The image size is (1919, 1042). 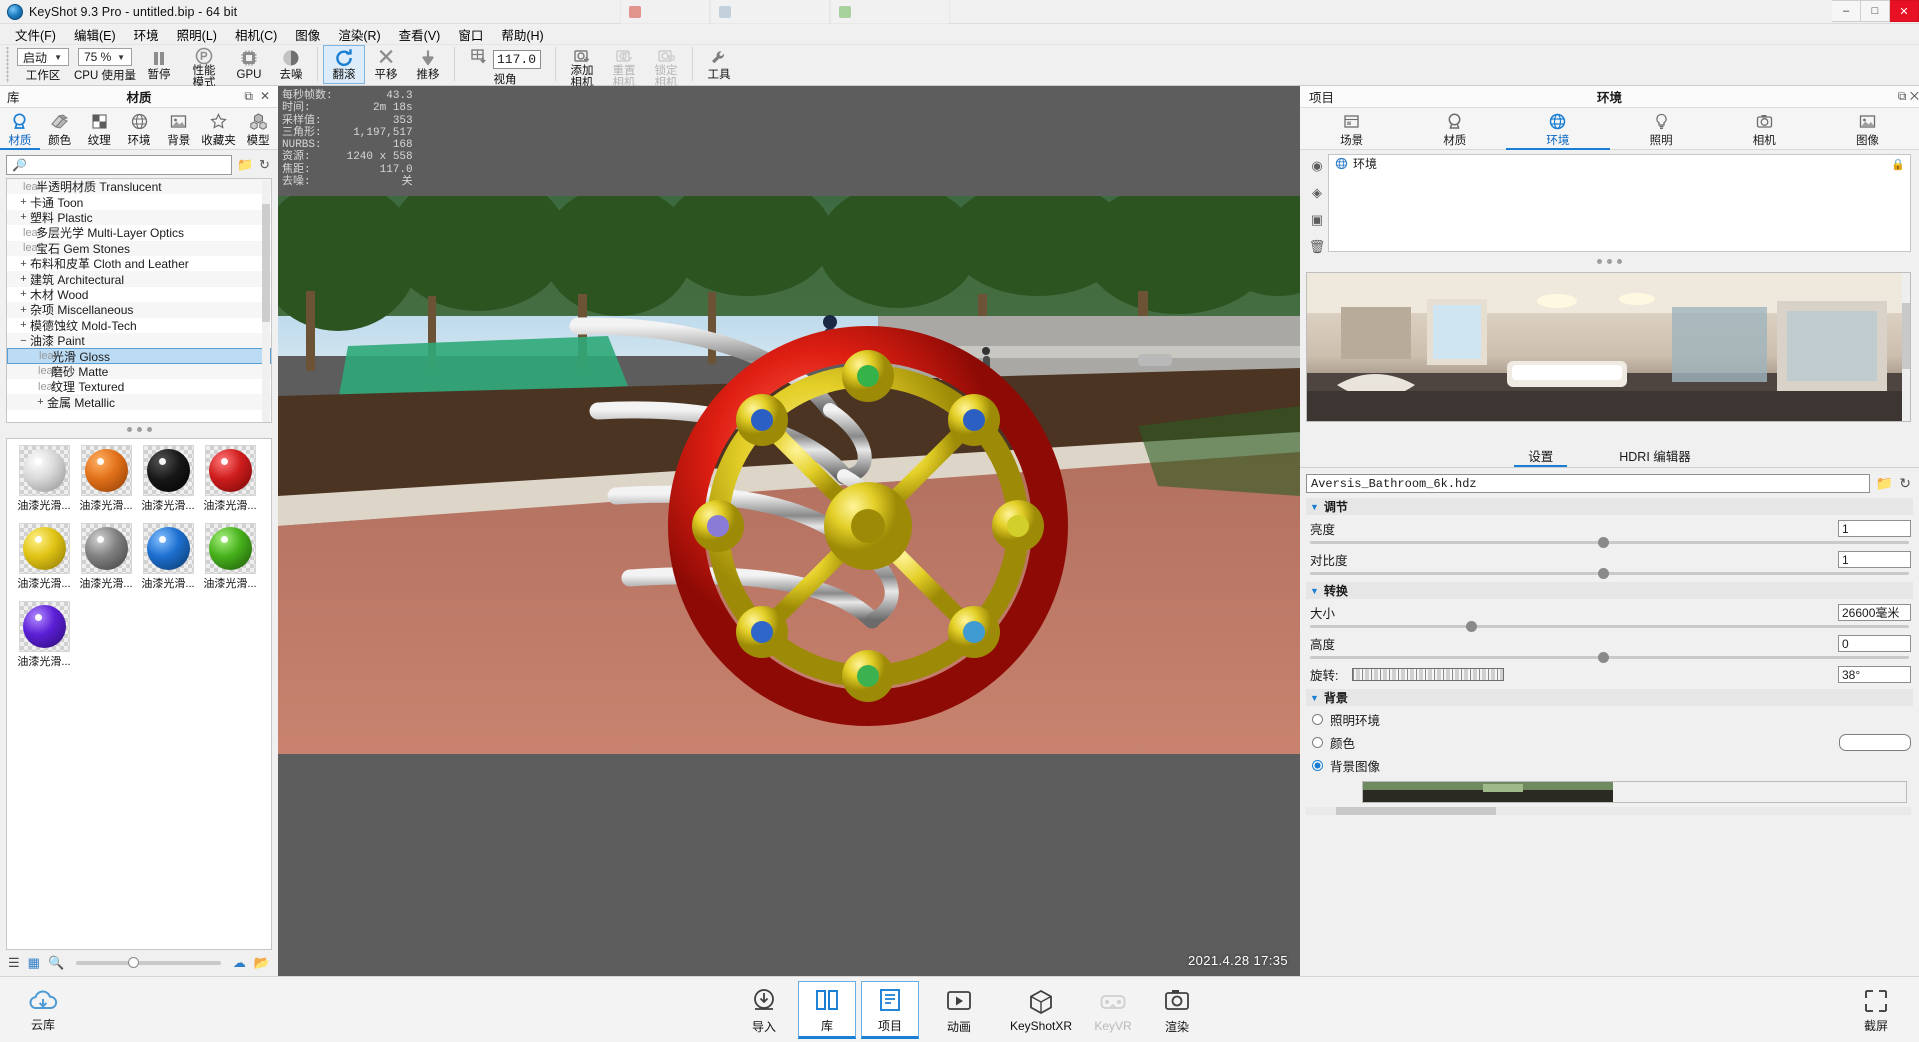 I want to click on transform-section-header: ▼ 转换, so click(x=1609, y=590).